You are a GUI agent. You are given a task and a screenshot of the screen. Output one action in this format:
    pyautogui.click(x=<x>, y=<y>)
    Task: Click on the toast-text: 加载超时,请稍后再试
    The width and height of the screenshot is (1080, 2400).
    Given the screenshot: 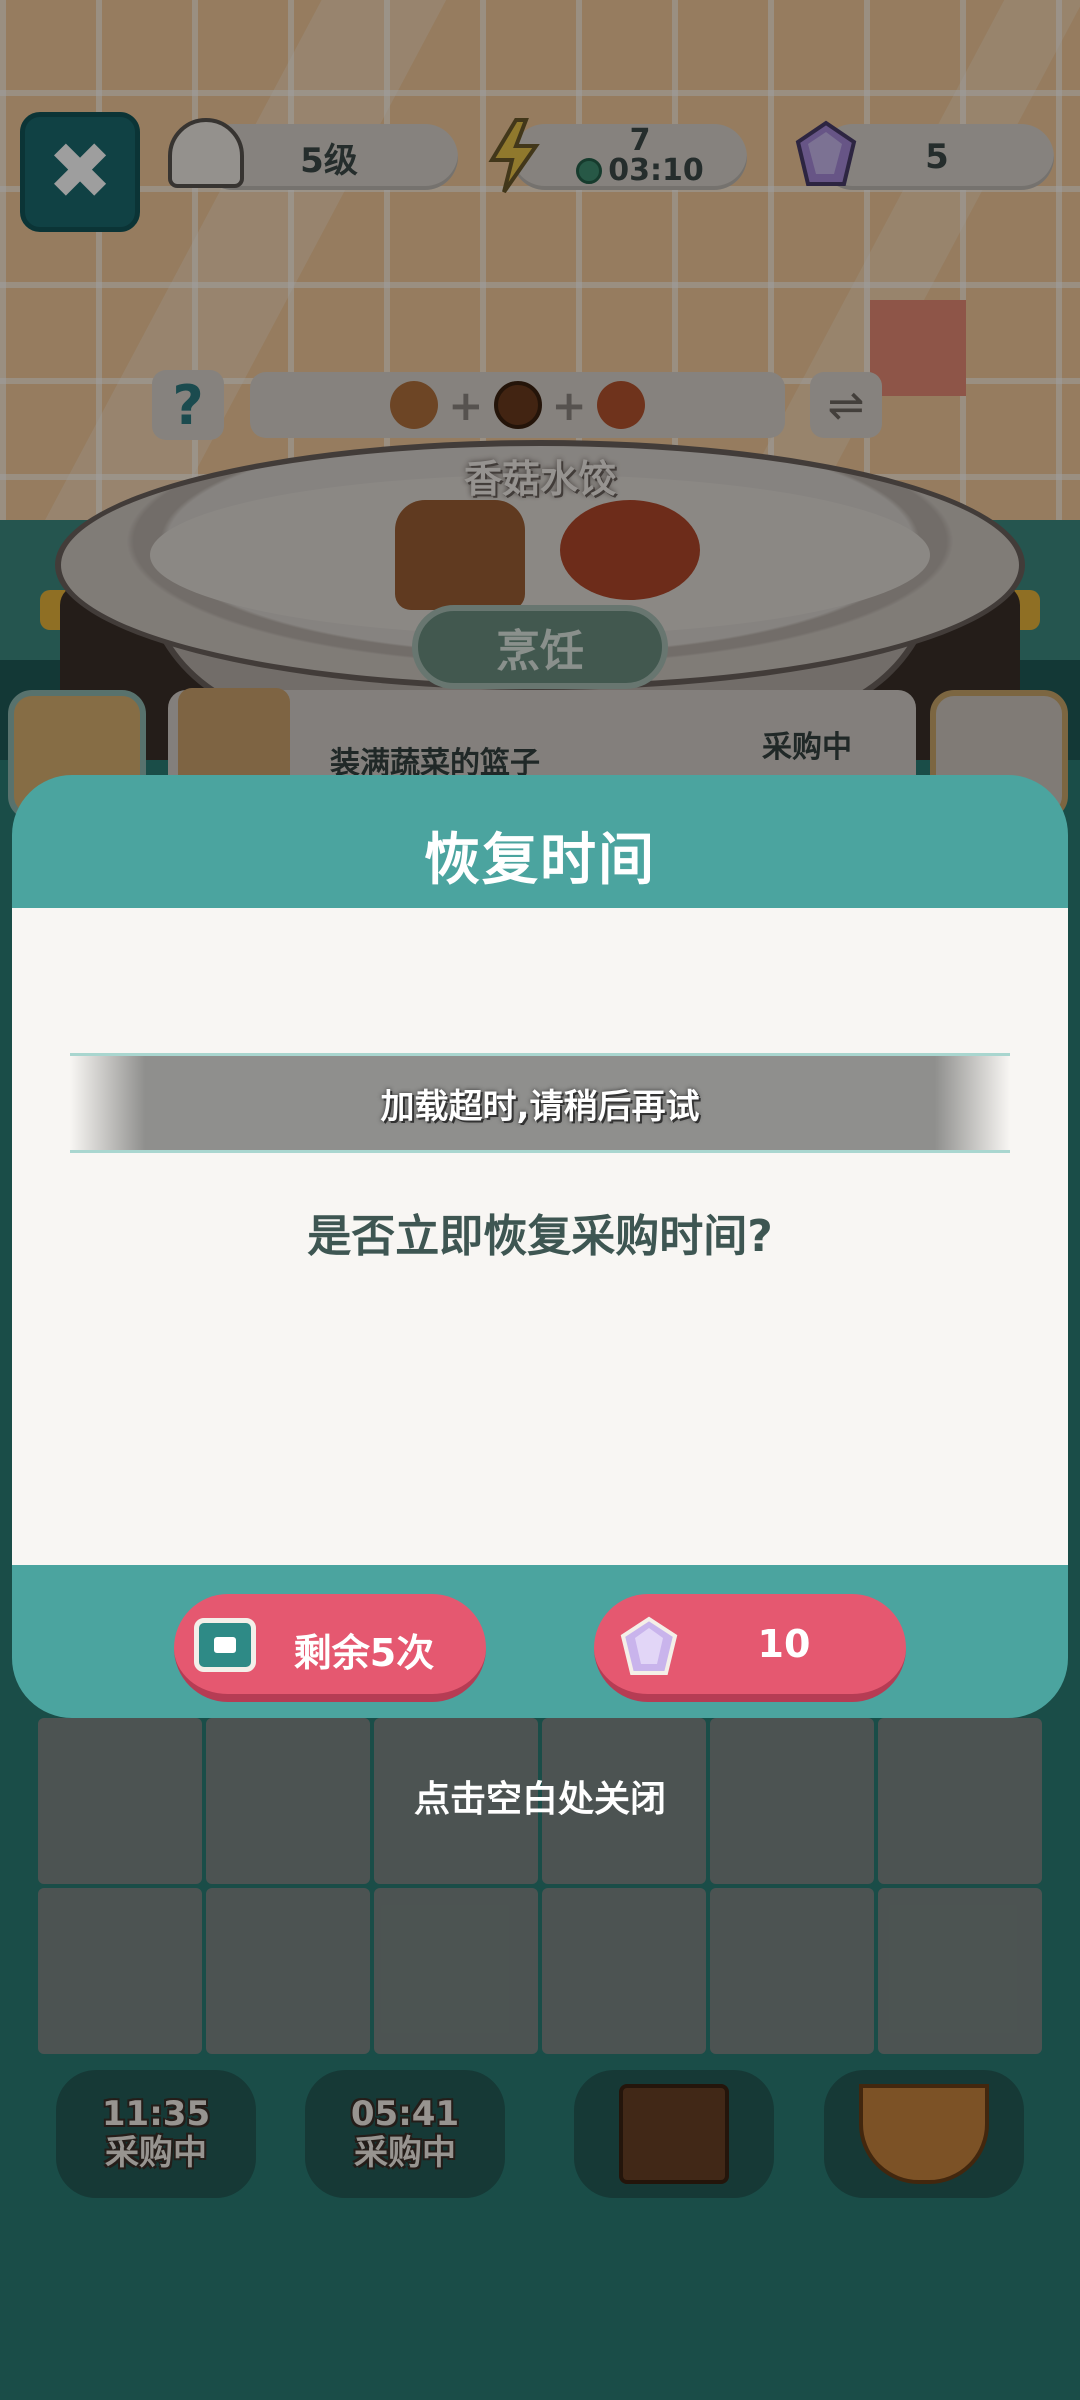 What is the action you would take?
    pyautogui.click(x=540, y=1106)
    